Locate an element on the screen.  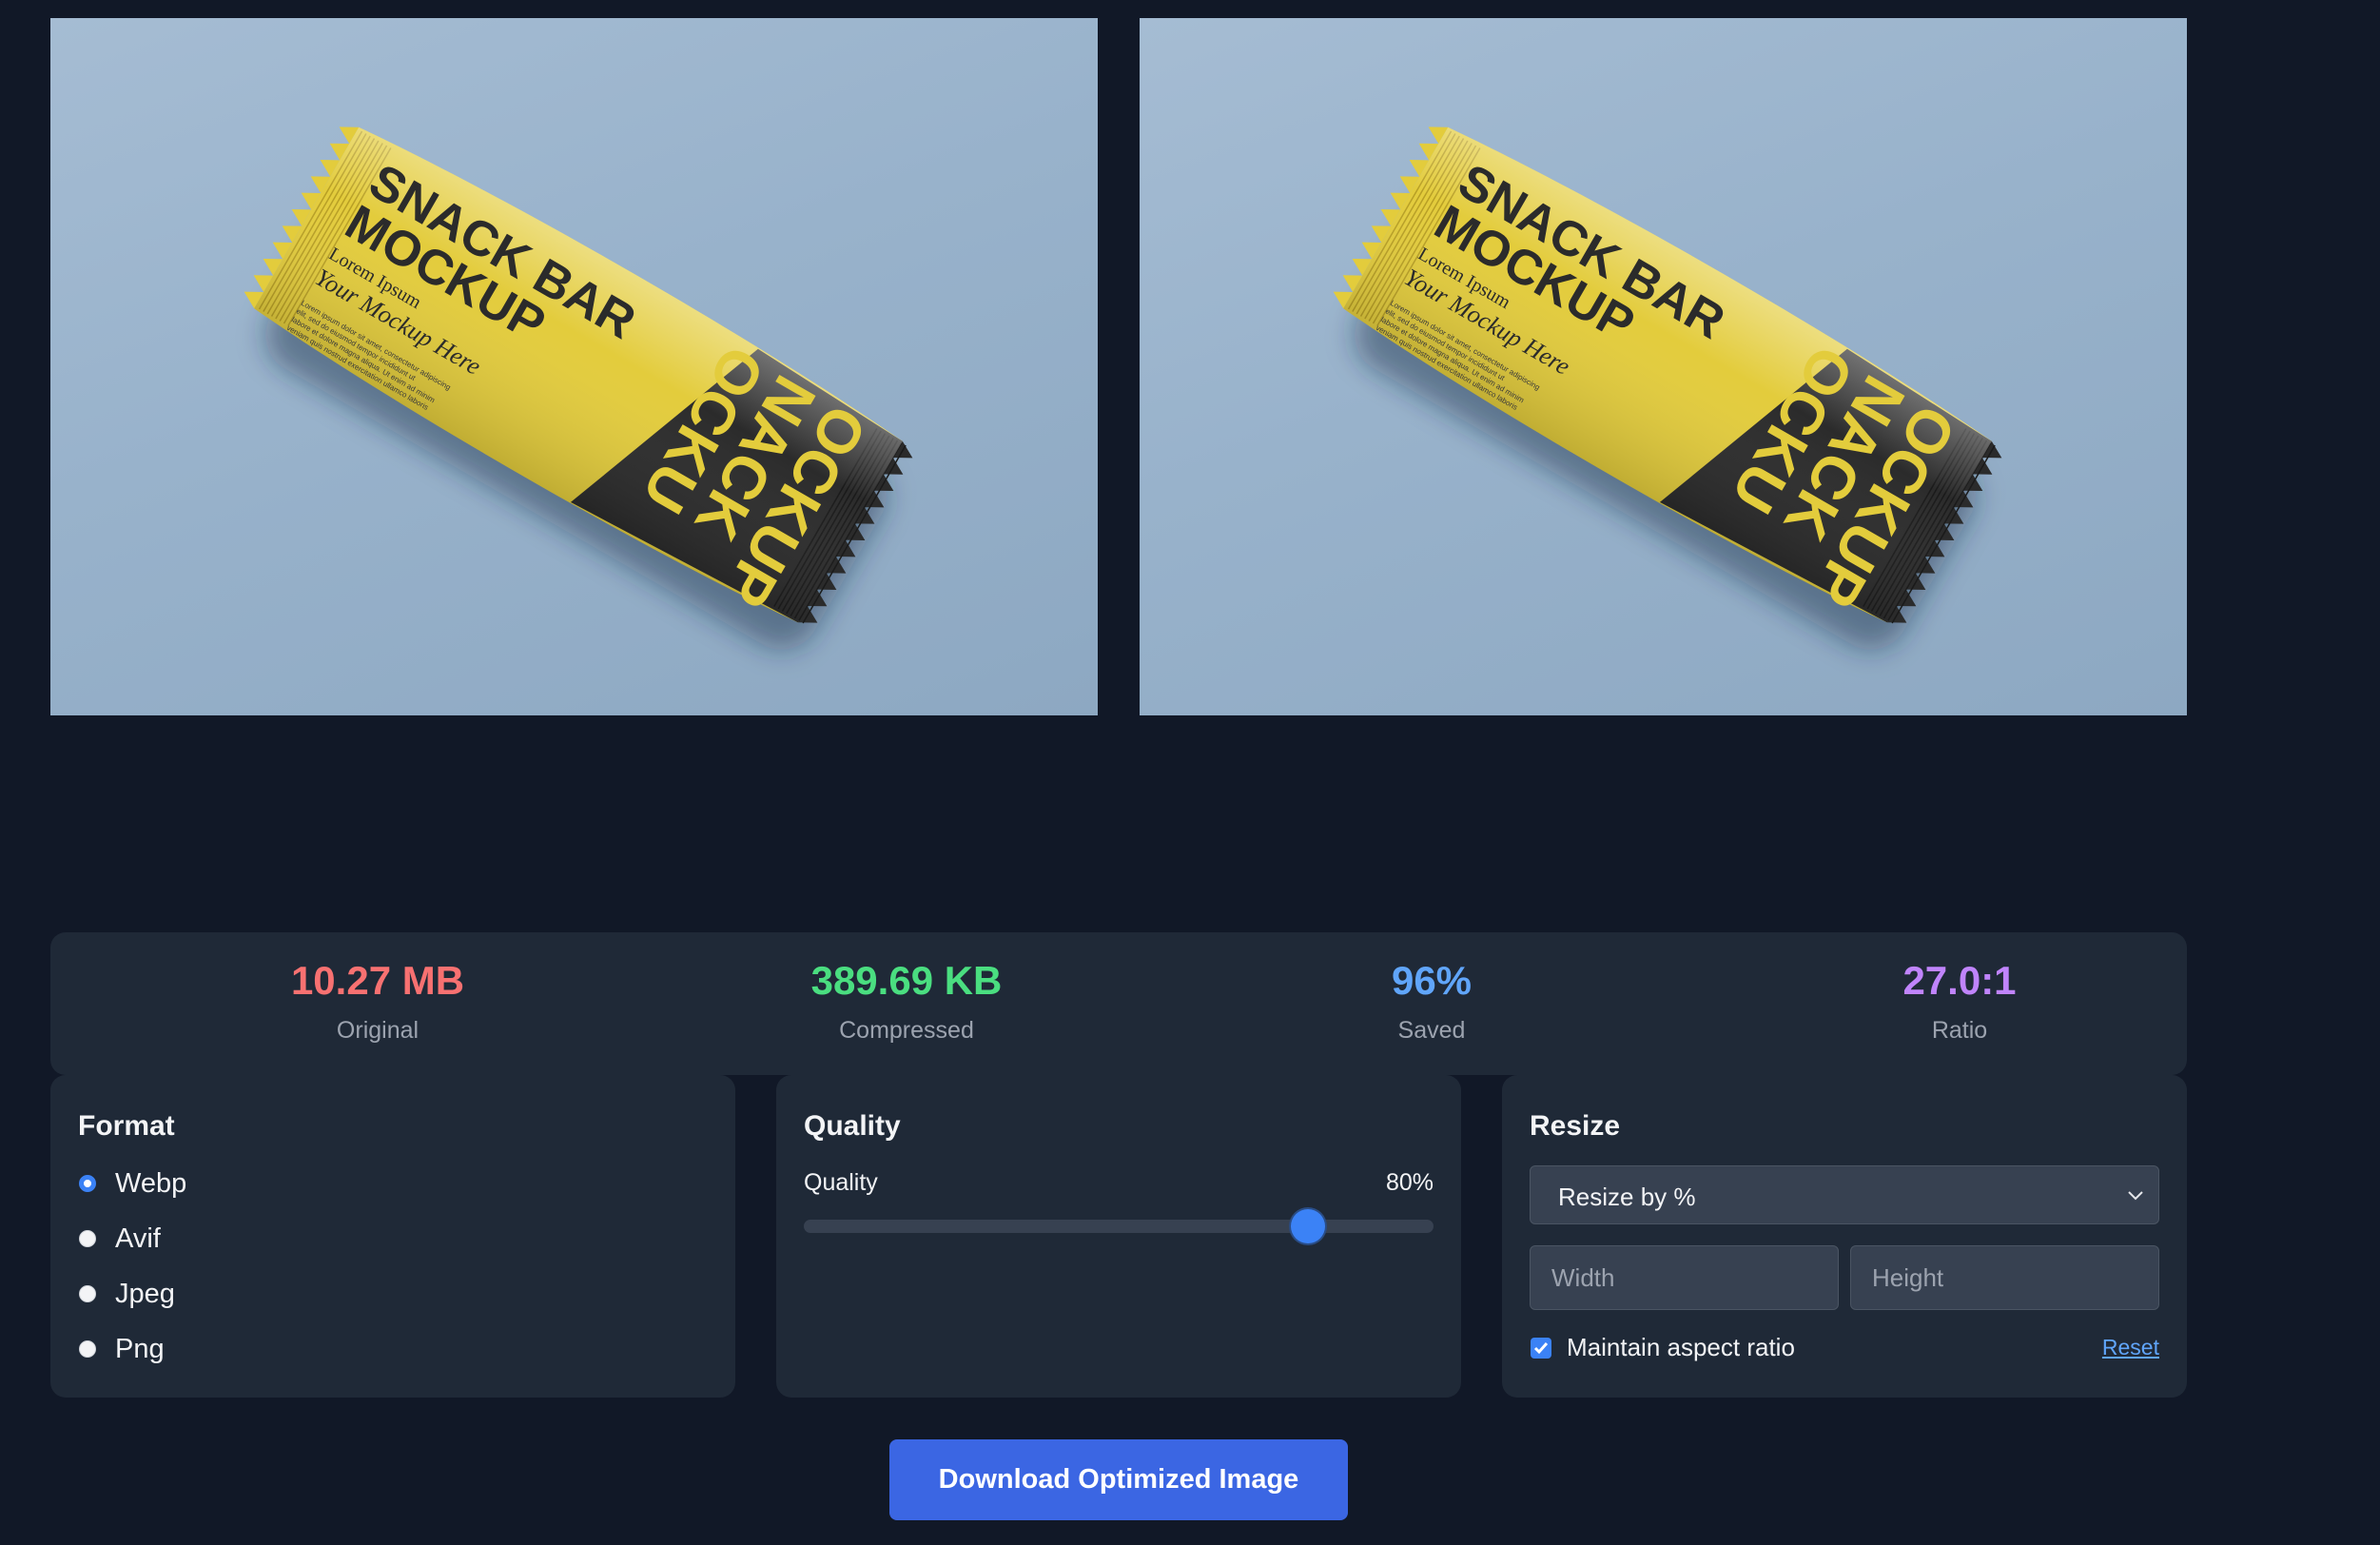
quality-label: Quality is located at coordinates (841, 1182).